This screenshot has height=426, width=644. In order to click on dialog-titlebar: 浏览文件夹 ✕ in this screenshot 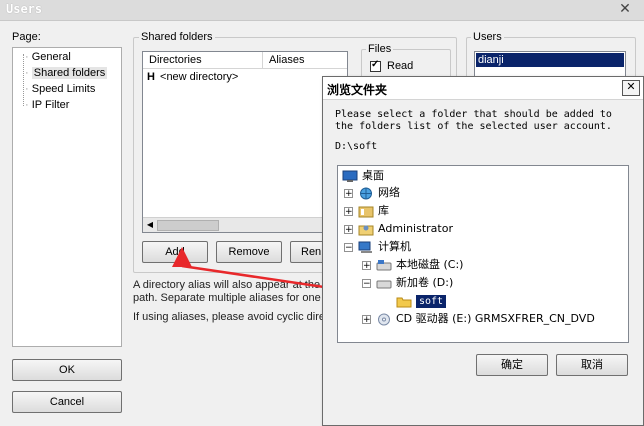, I will do `click(483, 88)`.